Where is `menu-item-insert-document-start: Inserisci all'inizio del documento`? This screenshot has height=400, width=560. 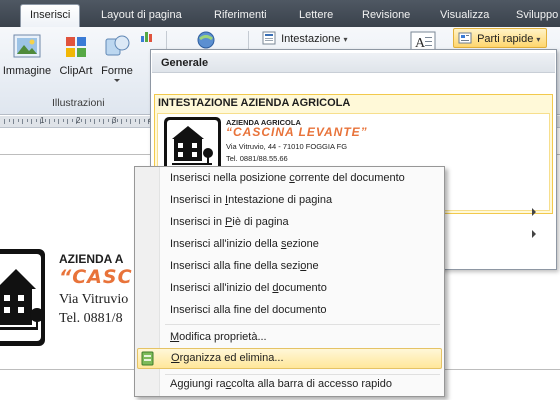 menu-item-insert-document-start: Inserisci all'inizio del documento is located at coordinates (289, 288).